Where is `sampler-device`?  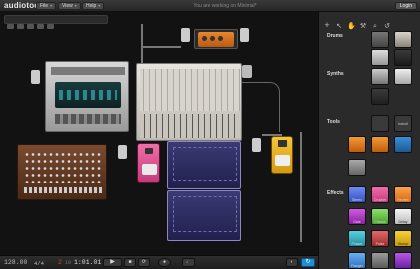 sampler-device is located at coordinates (204, 165).